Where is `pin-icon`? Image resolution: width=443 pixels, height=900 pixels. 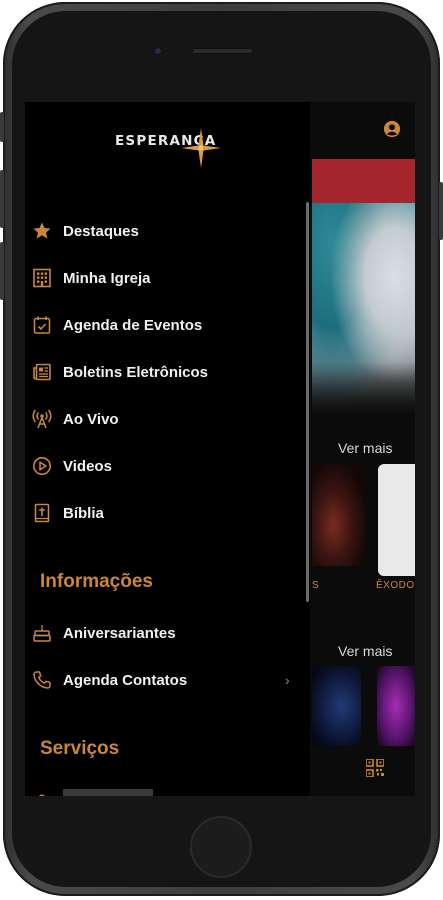 pin-icon is located at coordinates (42, 792).